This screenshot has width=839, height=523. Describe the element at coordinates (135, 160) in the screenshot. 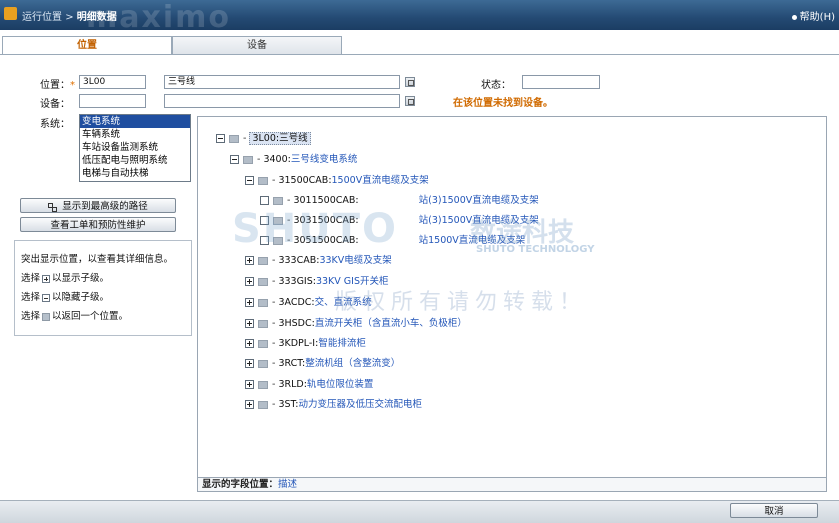

I see `system-option: 低压配电与照明系统` at that location.